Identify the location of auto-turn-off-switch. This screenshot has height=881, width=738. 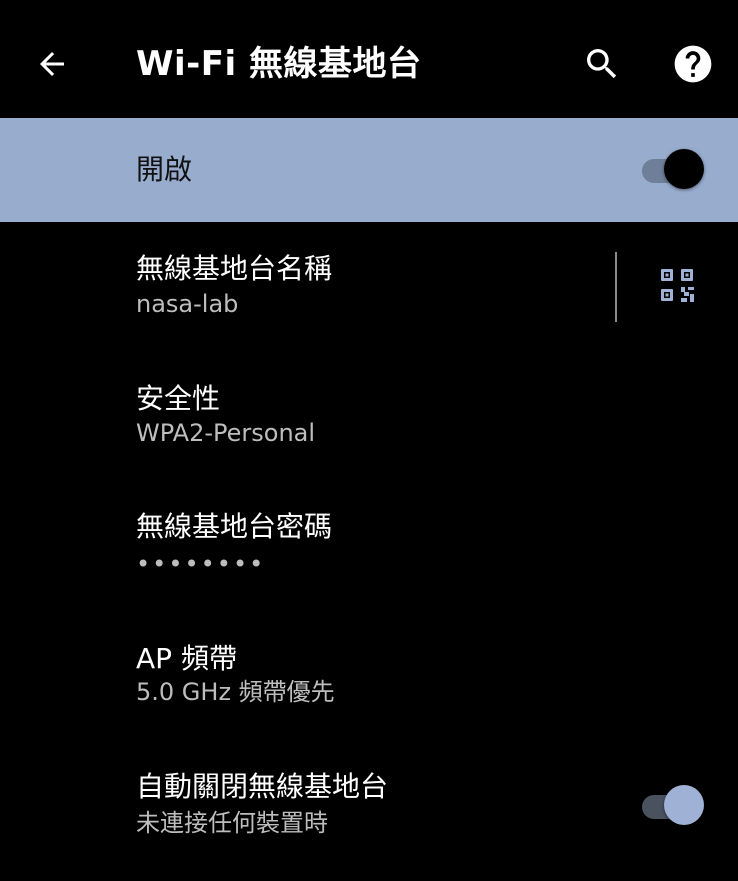
(673, 805).